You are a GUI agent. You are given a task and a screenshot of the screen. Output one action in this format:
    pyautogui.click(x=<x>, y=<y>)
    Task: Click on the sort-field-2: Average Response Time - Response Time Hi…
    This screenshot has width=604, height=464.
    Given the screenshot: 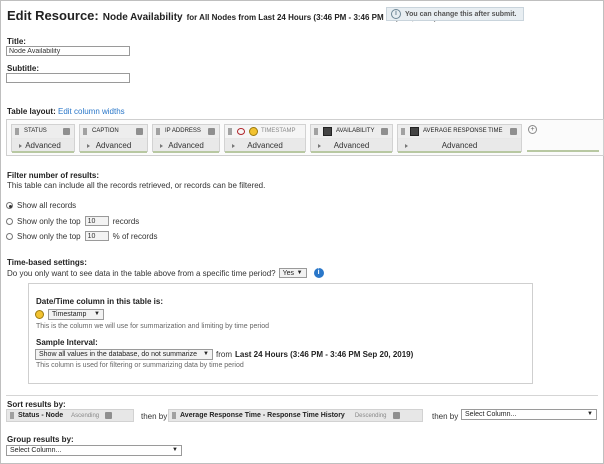 What is the action you would take?
    pyautogui.click(x=262, y=415)
    